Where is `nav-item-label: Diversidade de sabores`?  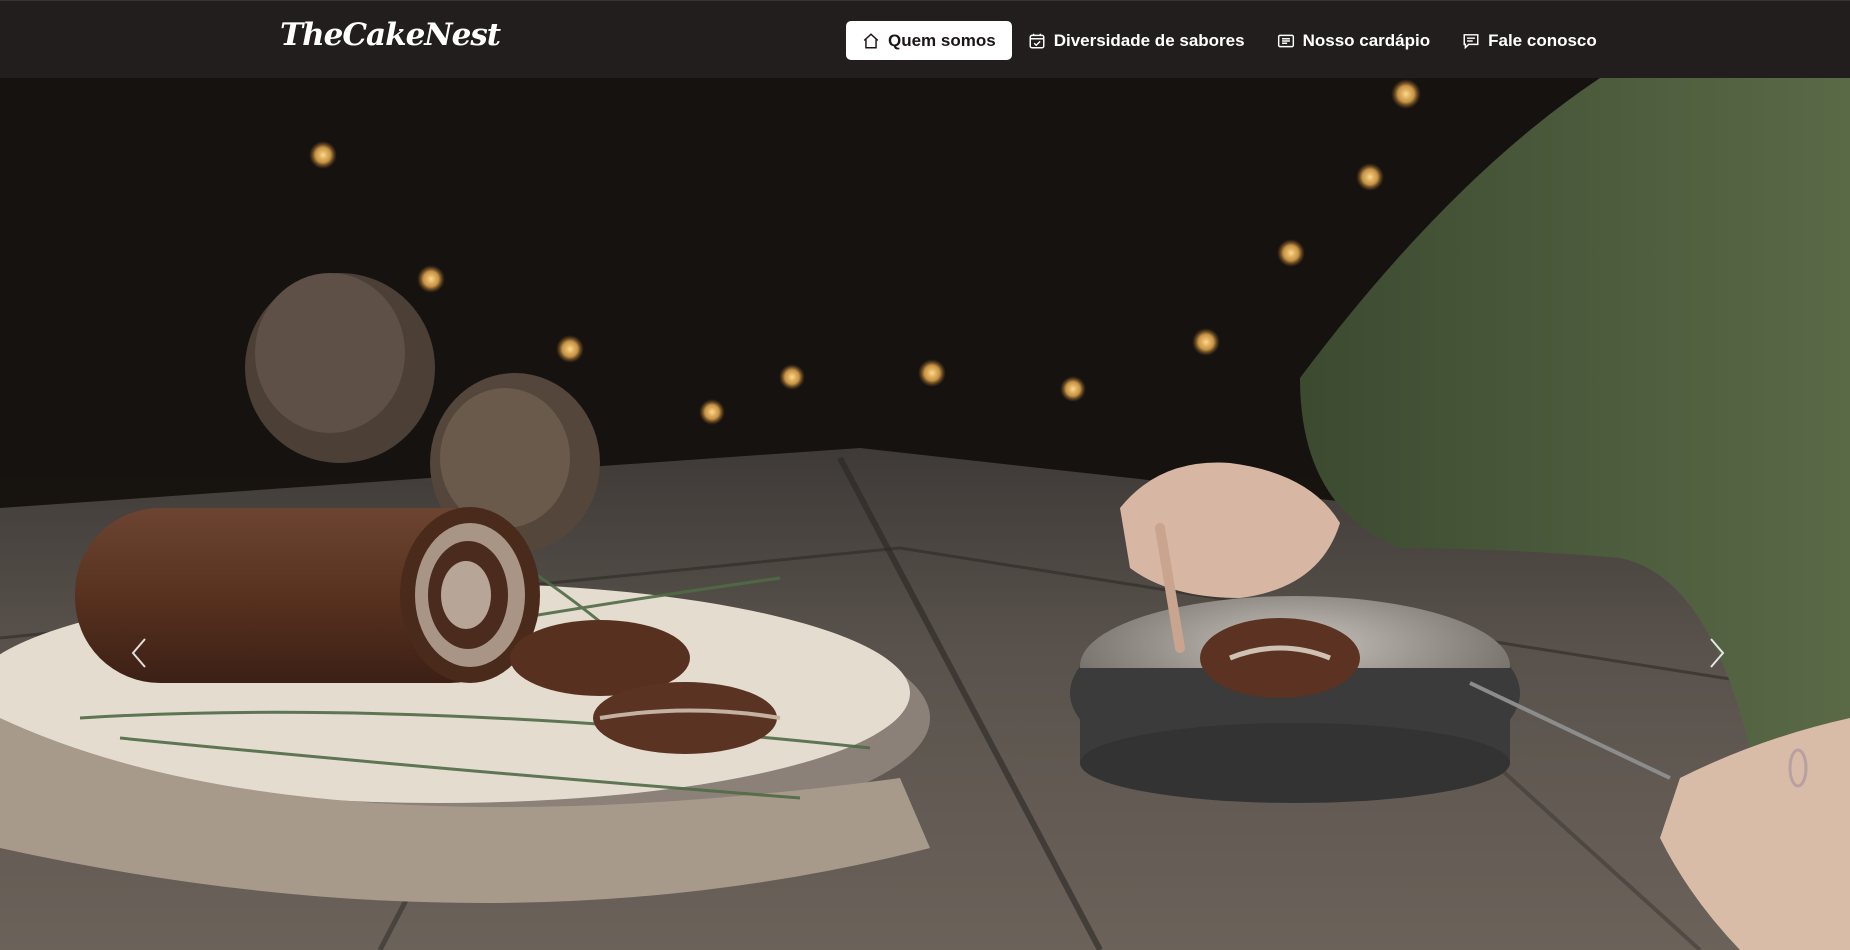 nav-item-label: Diversidade de sabores is located at coordinates (1149, 40).